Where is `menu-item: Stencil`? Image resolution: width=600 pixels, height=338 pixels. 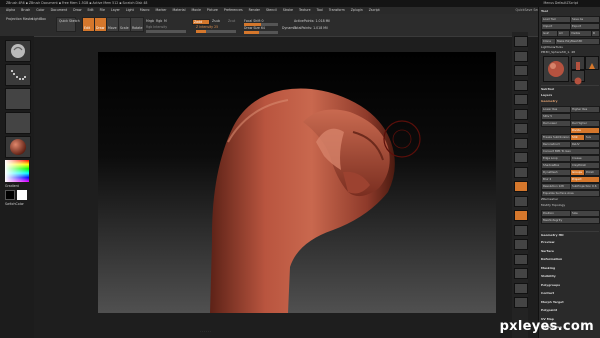
menu-item: Stencil is located at coordinates (271, 10).